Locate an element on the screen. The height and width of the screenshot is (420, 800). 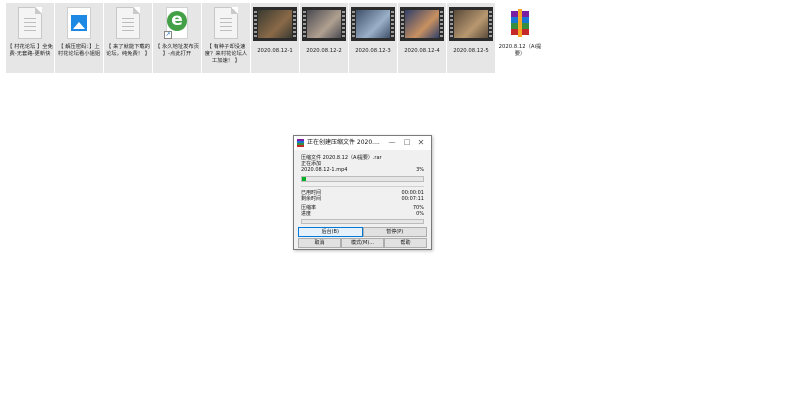
file-item: 2020.08.12-3 is located at coordinates (373, 38).